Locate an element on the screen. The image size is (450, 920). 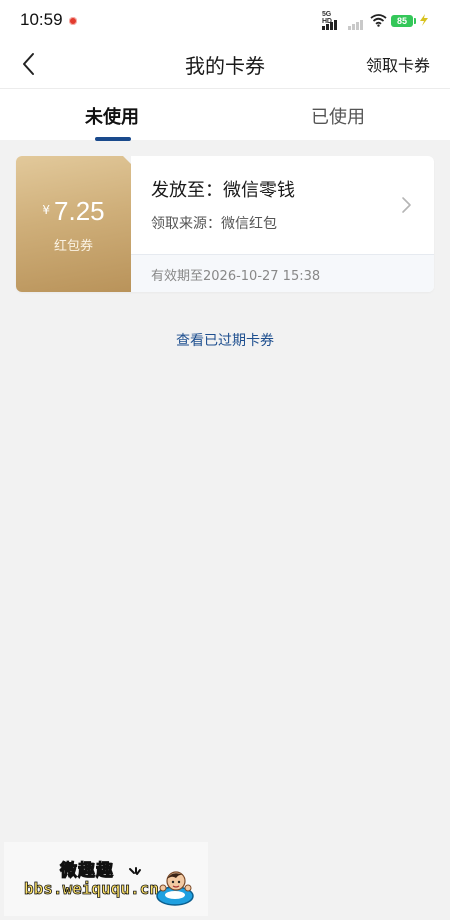
nav-bar: 我的卡券 领取卡券 is located at coordinates (225, 64).